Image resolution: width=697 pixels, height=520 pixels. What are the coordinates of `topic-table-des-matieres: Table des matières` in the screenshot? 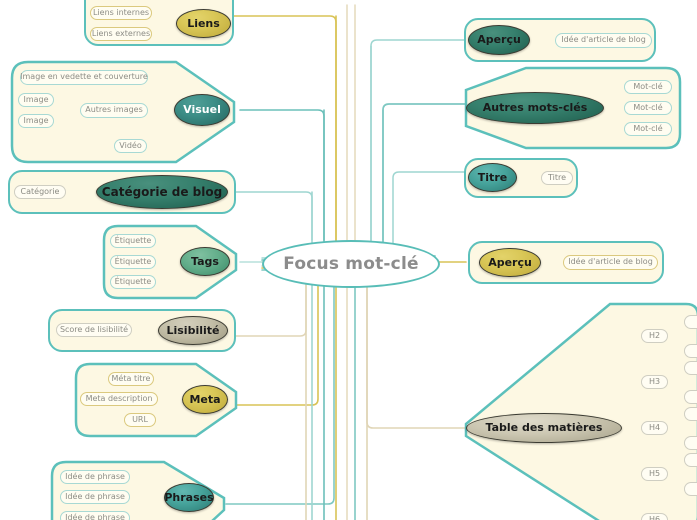 It's located at (544, 428).